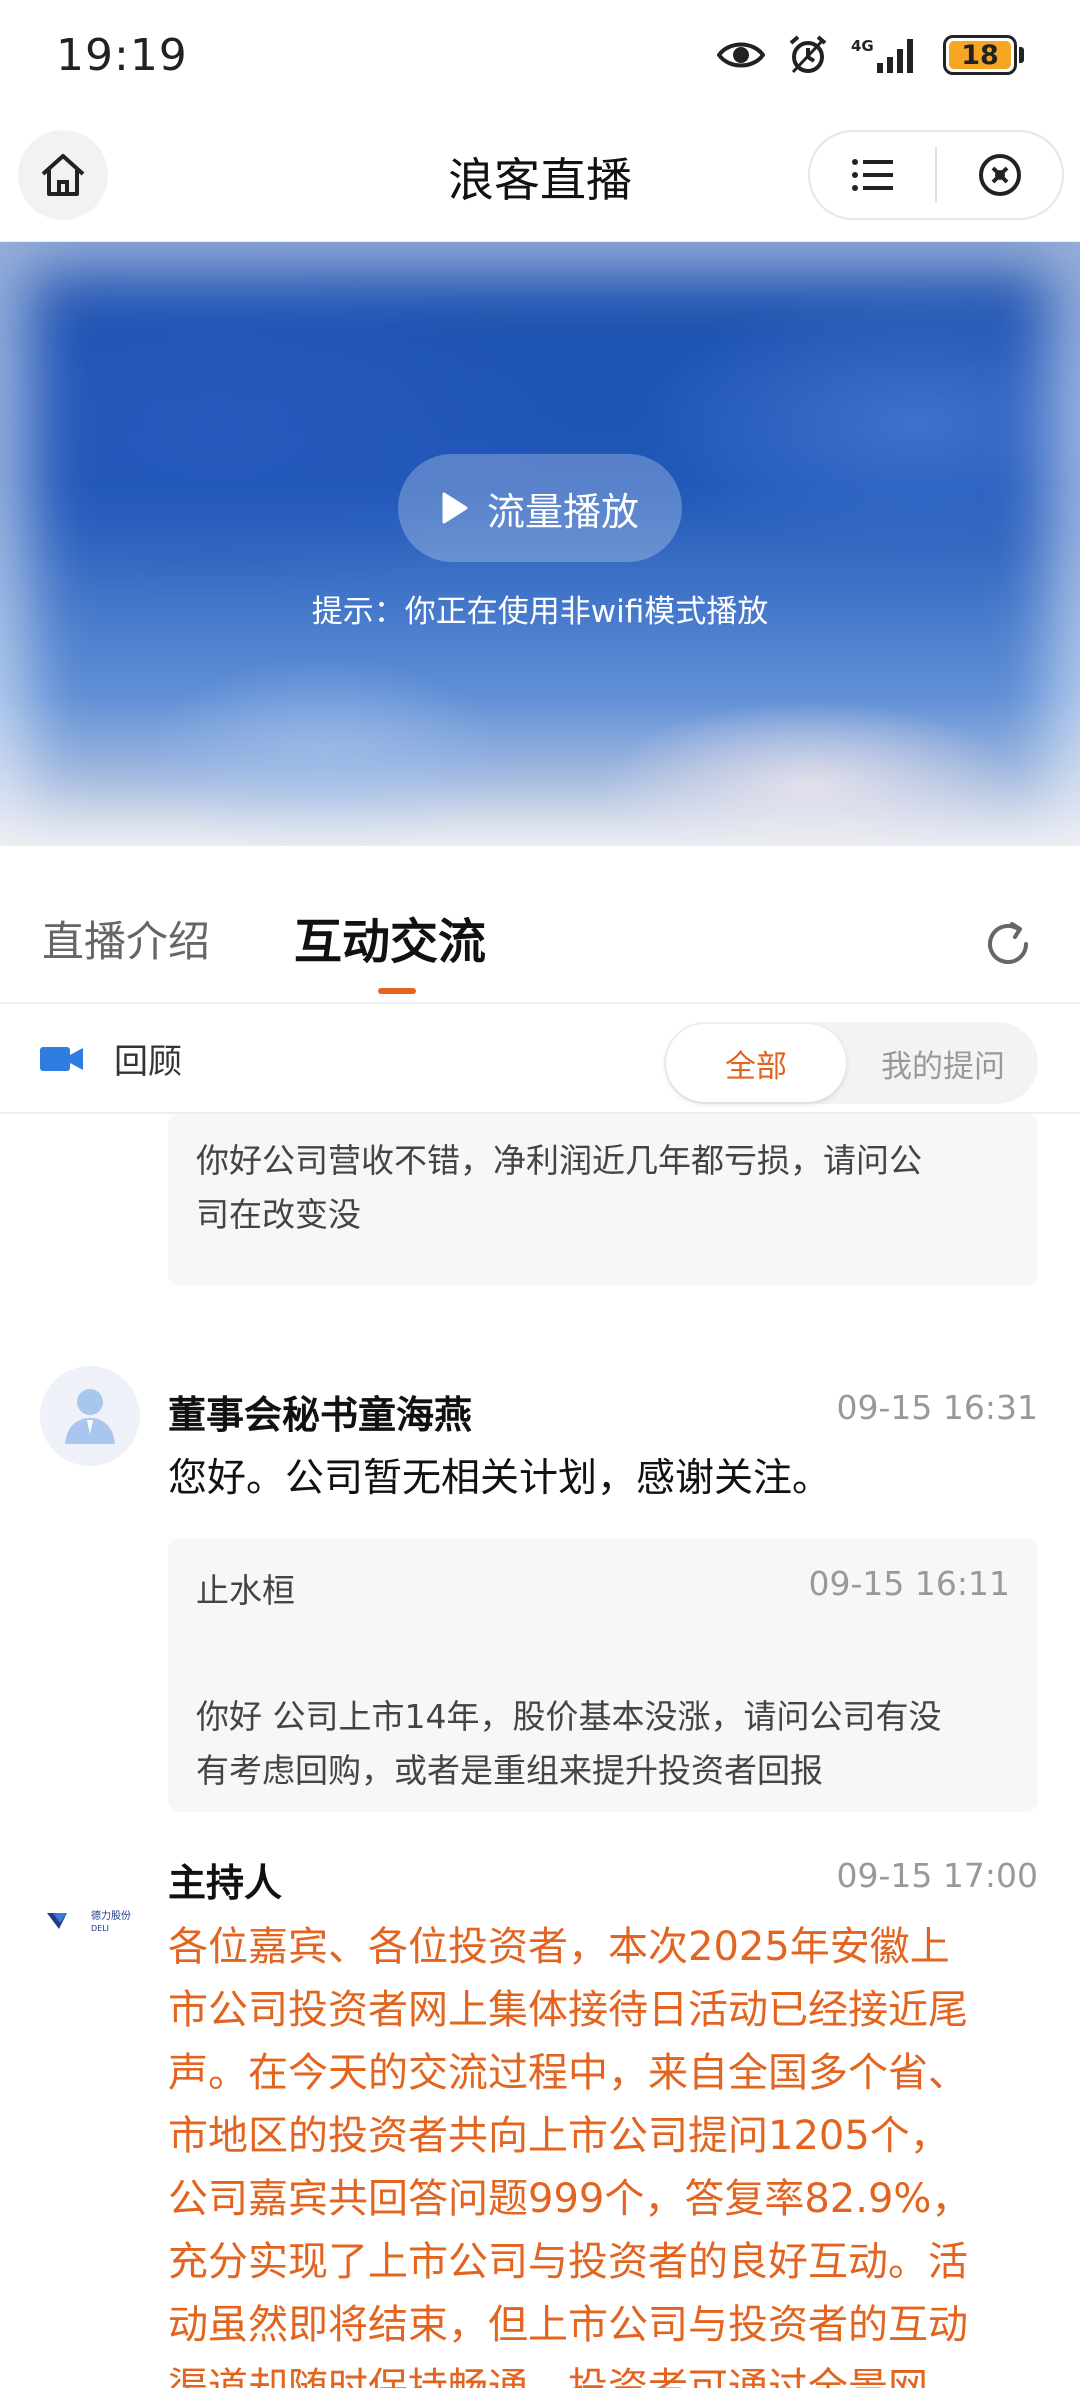  What do you see at coordinates (100, 1928) in the screenshot?
I see `logo-sub-text: DELI` at bounding box center [100, 1928].